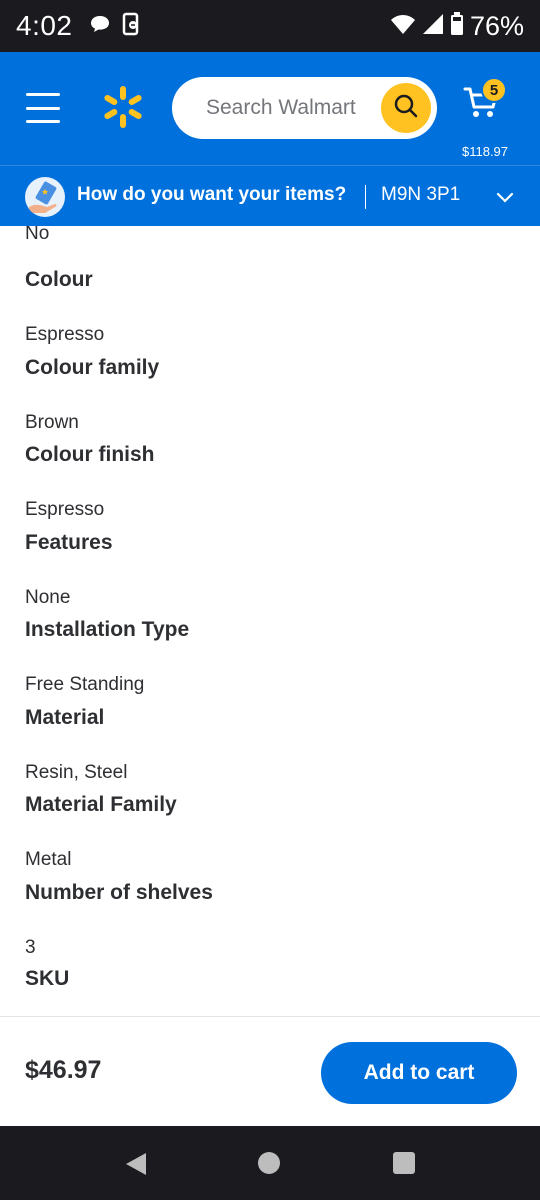 Image resolution: width=540 pixels, height=1200 pixels. Describe the element at coordinates (270, 657) in the screenshot. I see `spec-item: Installation Type Free Standing` at that location.